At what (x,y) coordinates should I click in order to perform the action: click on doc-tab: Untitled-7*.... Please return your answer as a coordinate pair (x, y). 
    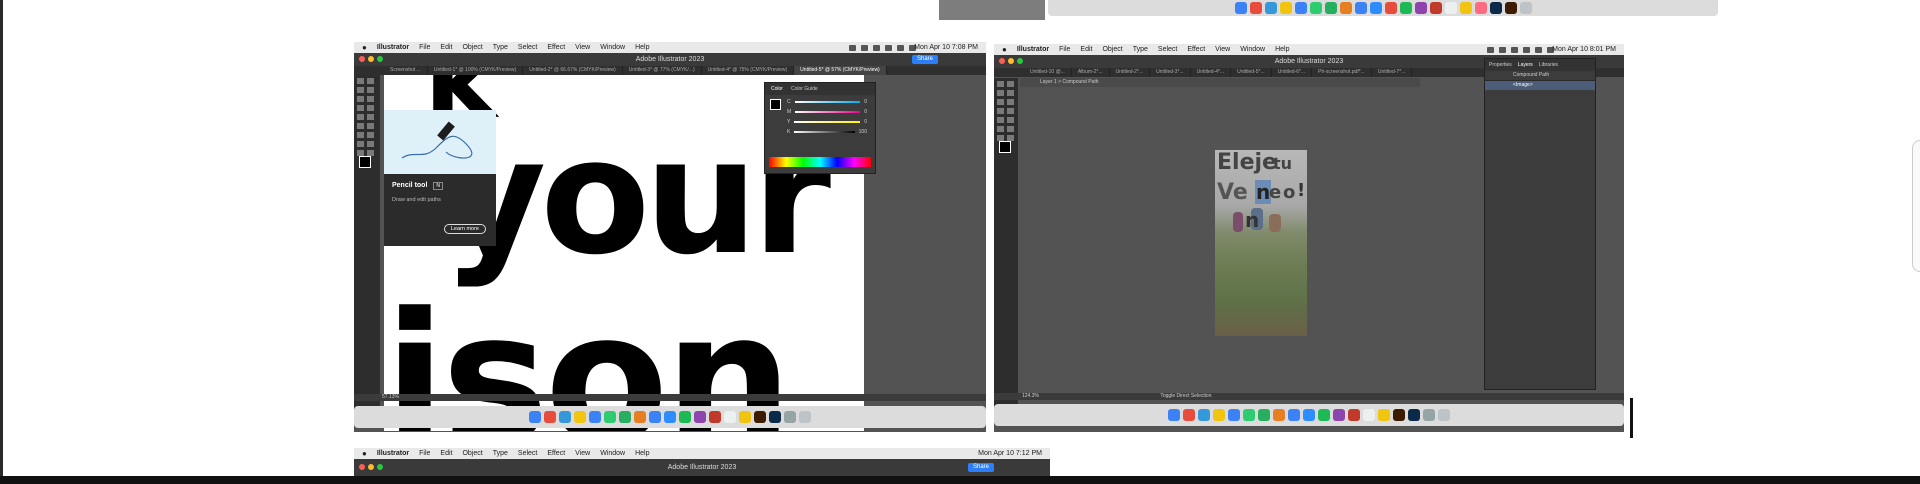
    Looking at the image, I should click on (1392, 72).